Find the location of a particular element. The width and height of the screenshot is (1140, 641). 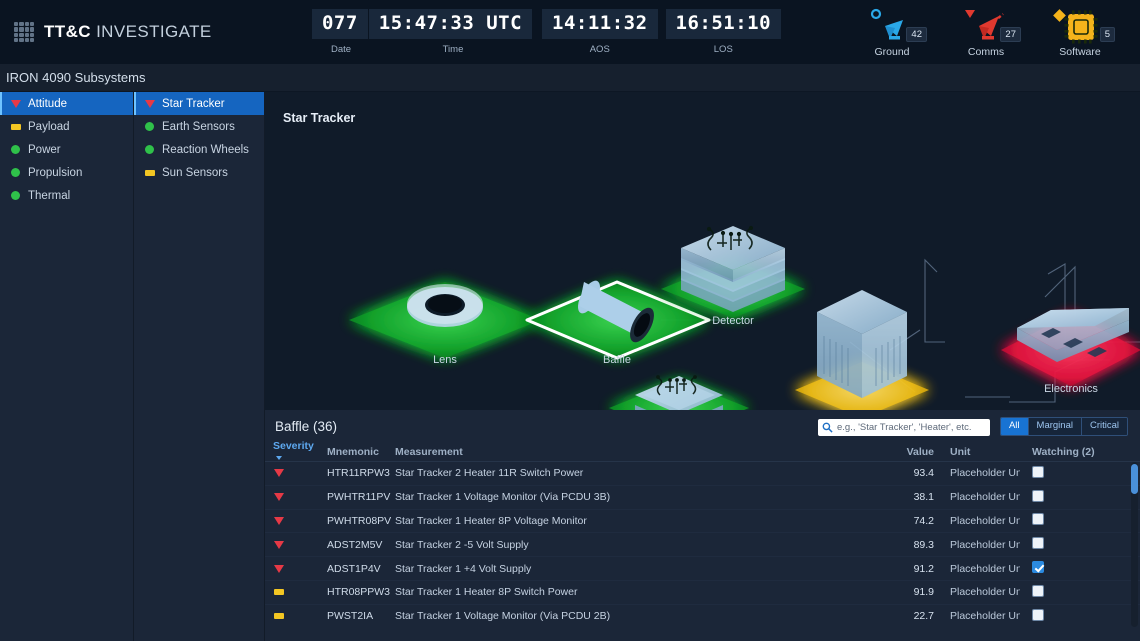

sidebar-item-sun-sensors: Sun Sensors is located at coordinates (199, 172).